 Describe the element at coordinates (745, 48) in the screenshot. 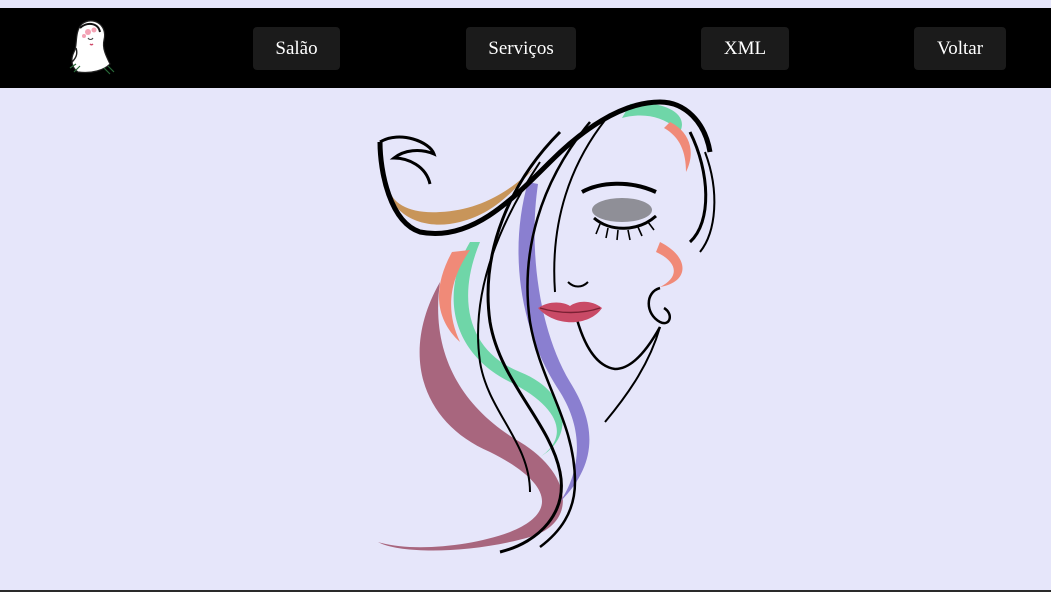

I see `nav-button-xml: XML` at that location.